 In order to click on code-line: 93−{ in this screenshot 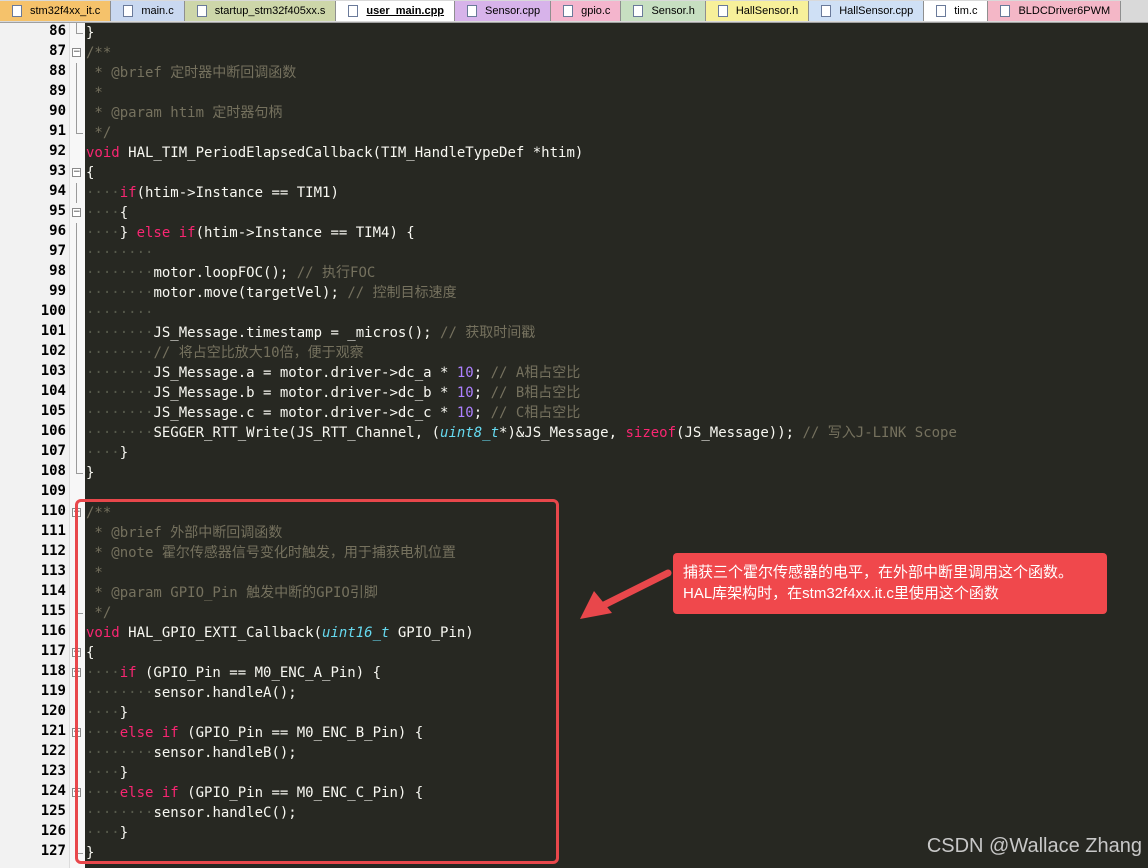, I will do `click(574, 173)`.